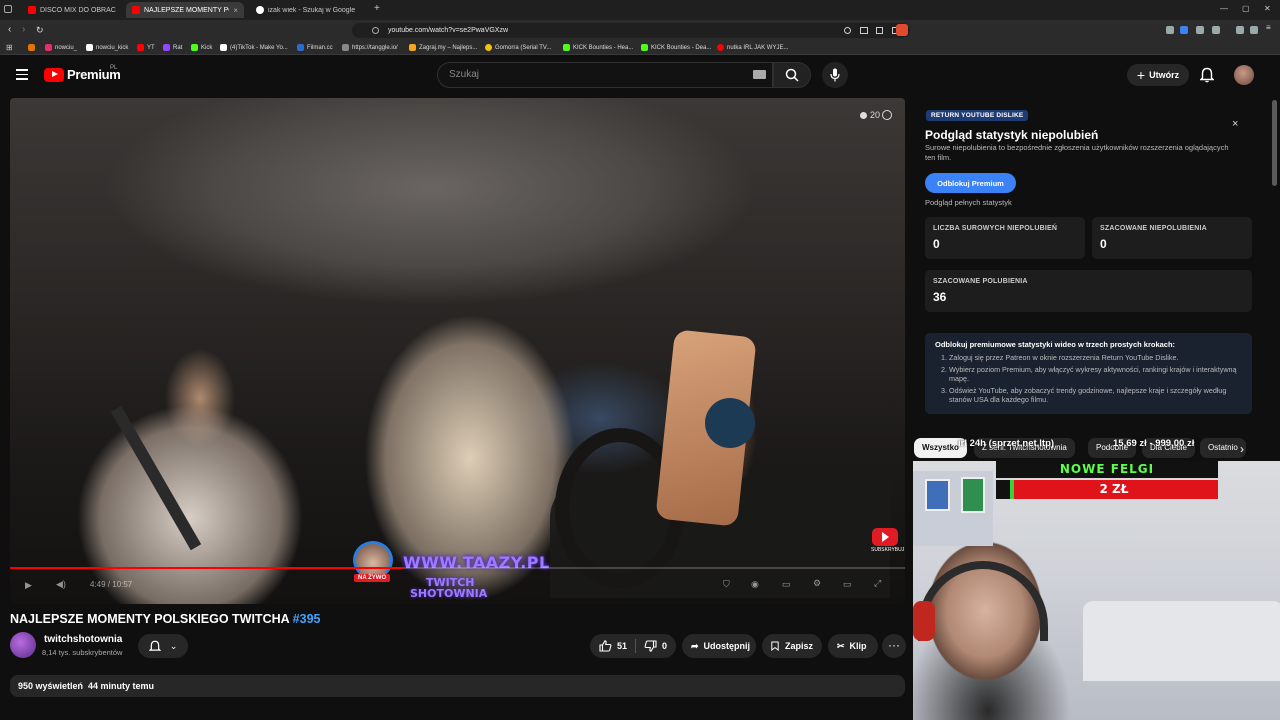 The image size is (1280, 720). What do you see at coordinates (28, 585) in the screenshot?
I see `play-icon: ▶` at bounding box center [28, 585].